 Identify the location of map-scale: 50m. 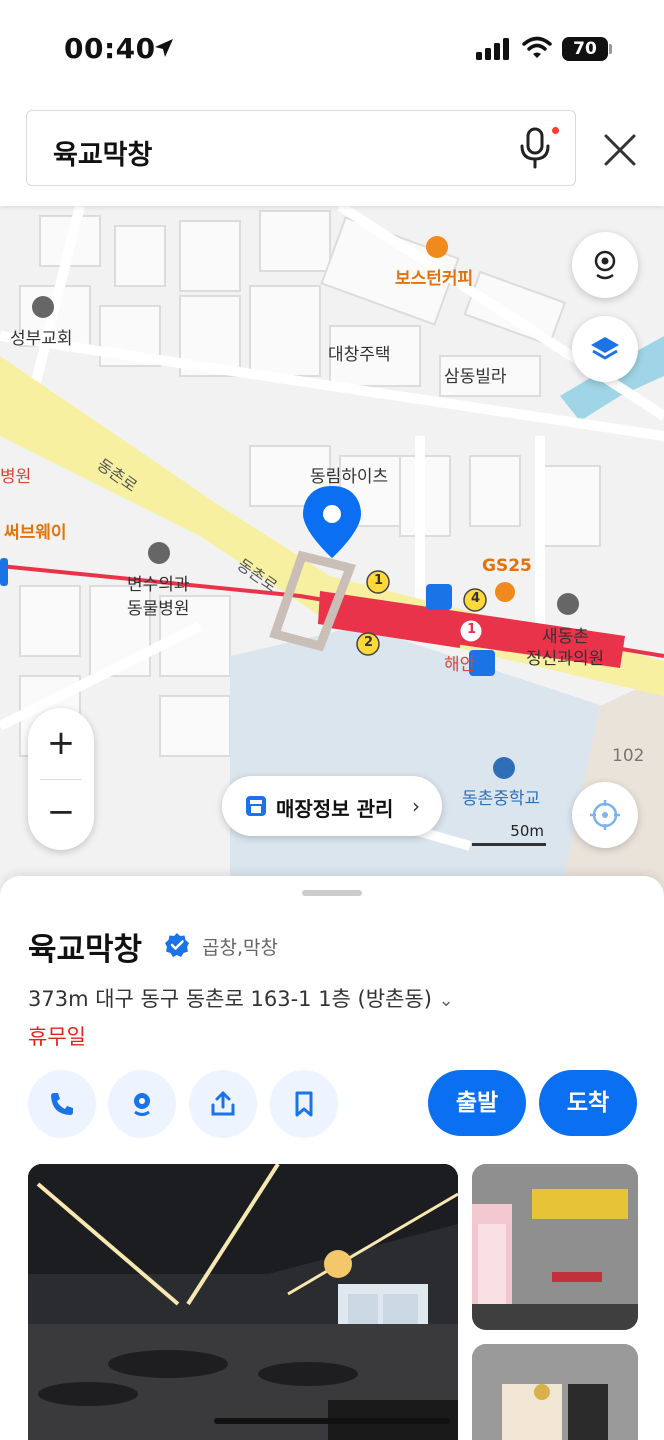
(509, 834).